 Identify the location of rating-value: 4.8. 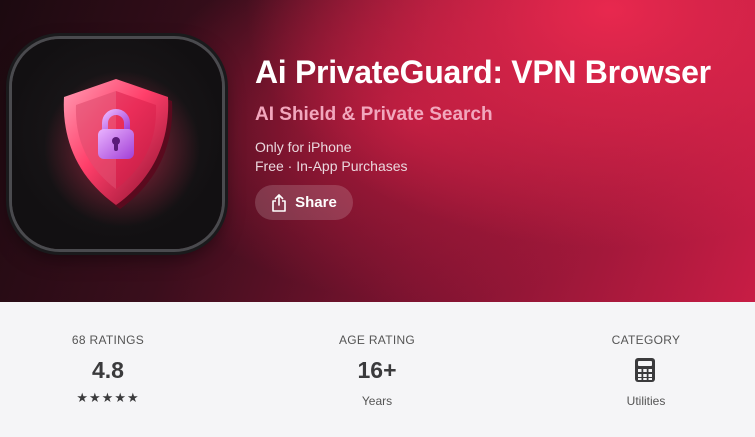
(108, 370).